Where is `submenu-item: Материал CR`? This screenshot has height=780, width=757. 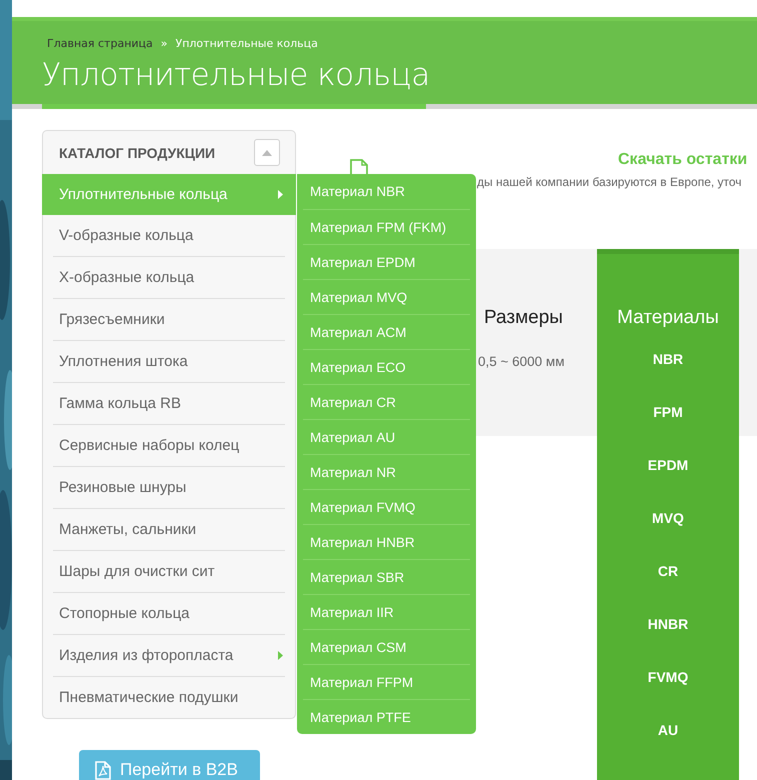
submenu-item: Материал CR is located at coordinates (386, 401).